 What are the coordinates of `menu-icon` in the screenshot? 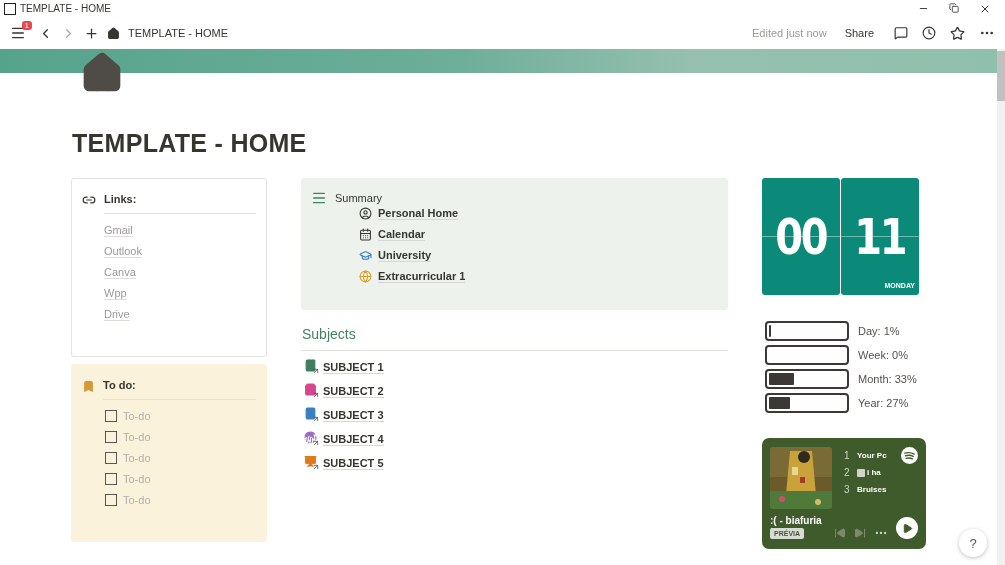 It's located at (18, 33).